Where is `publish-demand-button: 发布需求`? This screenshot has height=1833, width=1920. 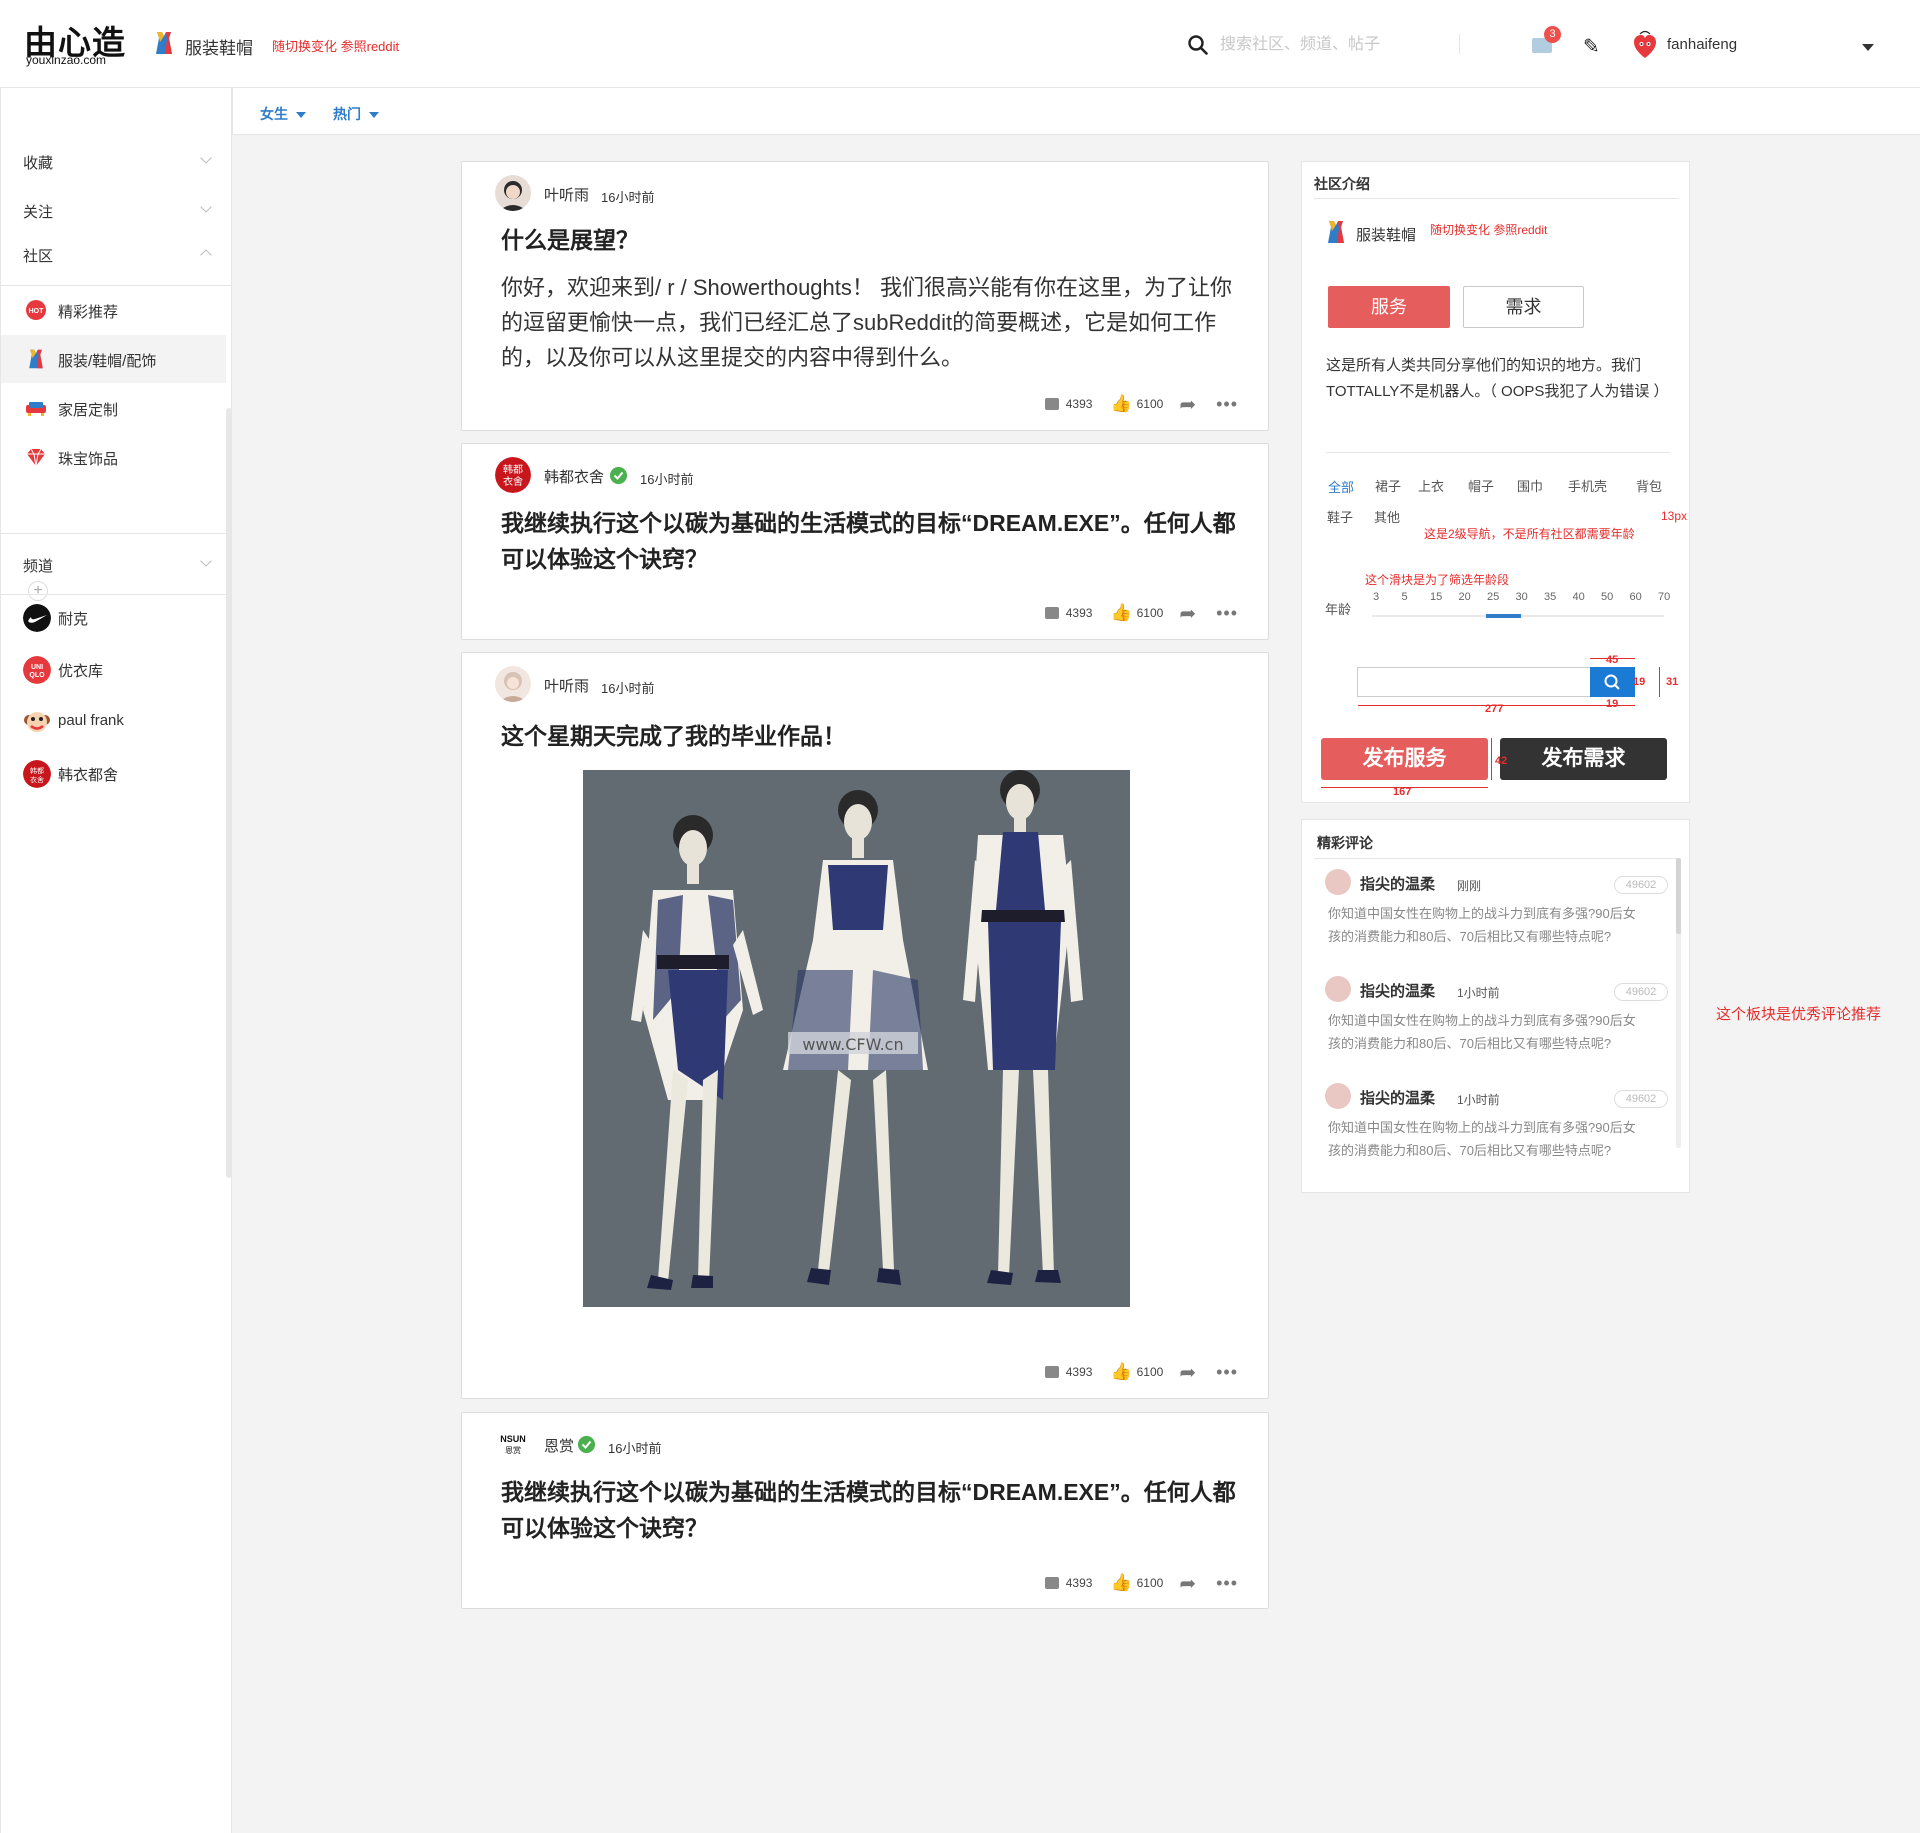 publish-demand-button: 发布需求 is located at coordinates (1583, 759).